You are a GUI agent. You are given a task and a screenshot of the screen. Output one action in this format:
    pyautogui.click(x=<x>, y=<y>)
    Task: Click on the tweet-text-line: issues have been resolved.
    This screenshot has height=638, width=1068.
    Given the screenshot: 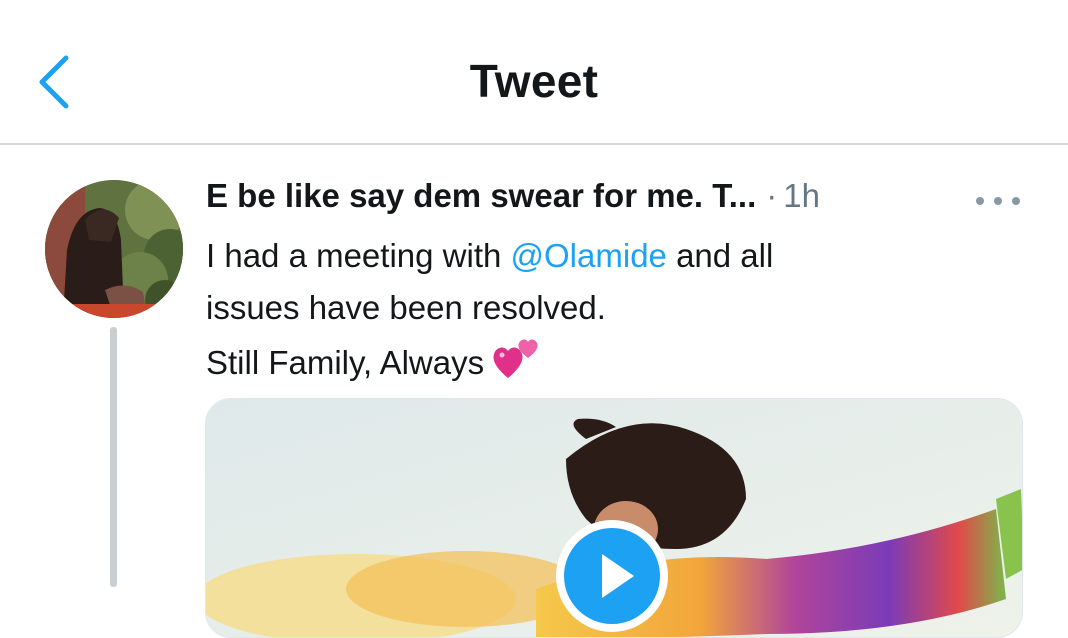 What is the action you would take?
    pyautogui.click(x=406, y=307)
    